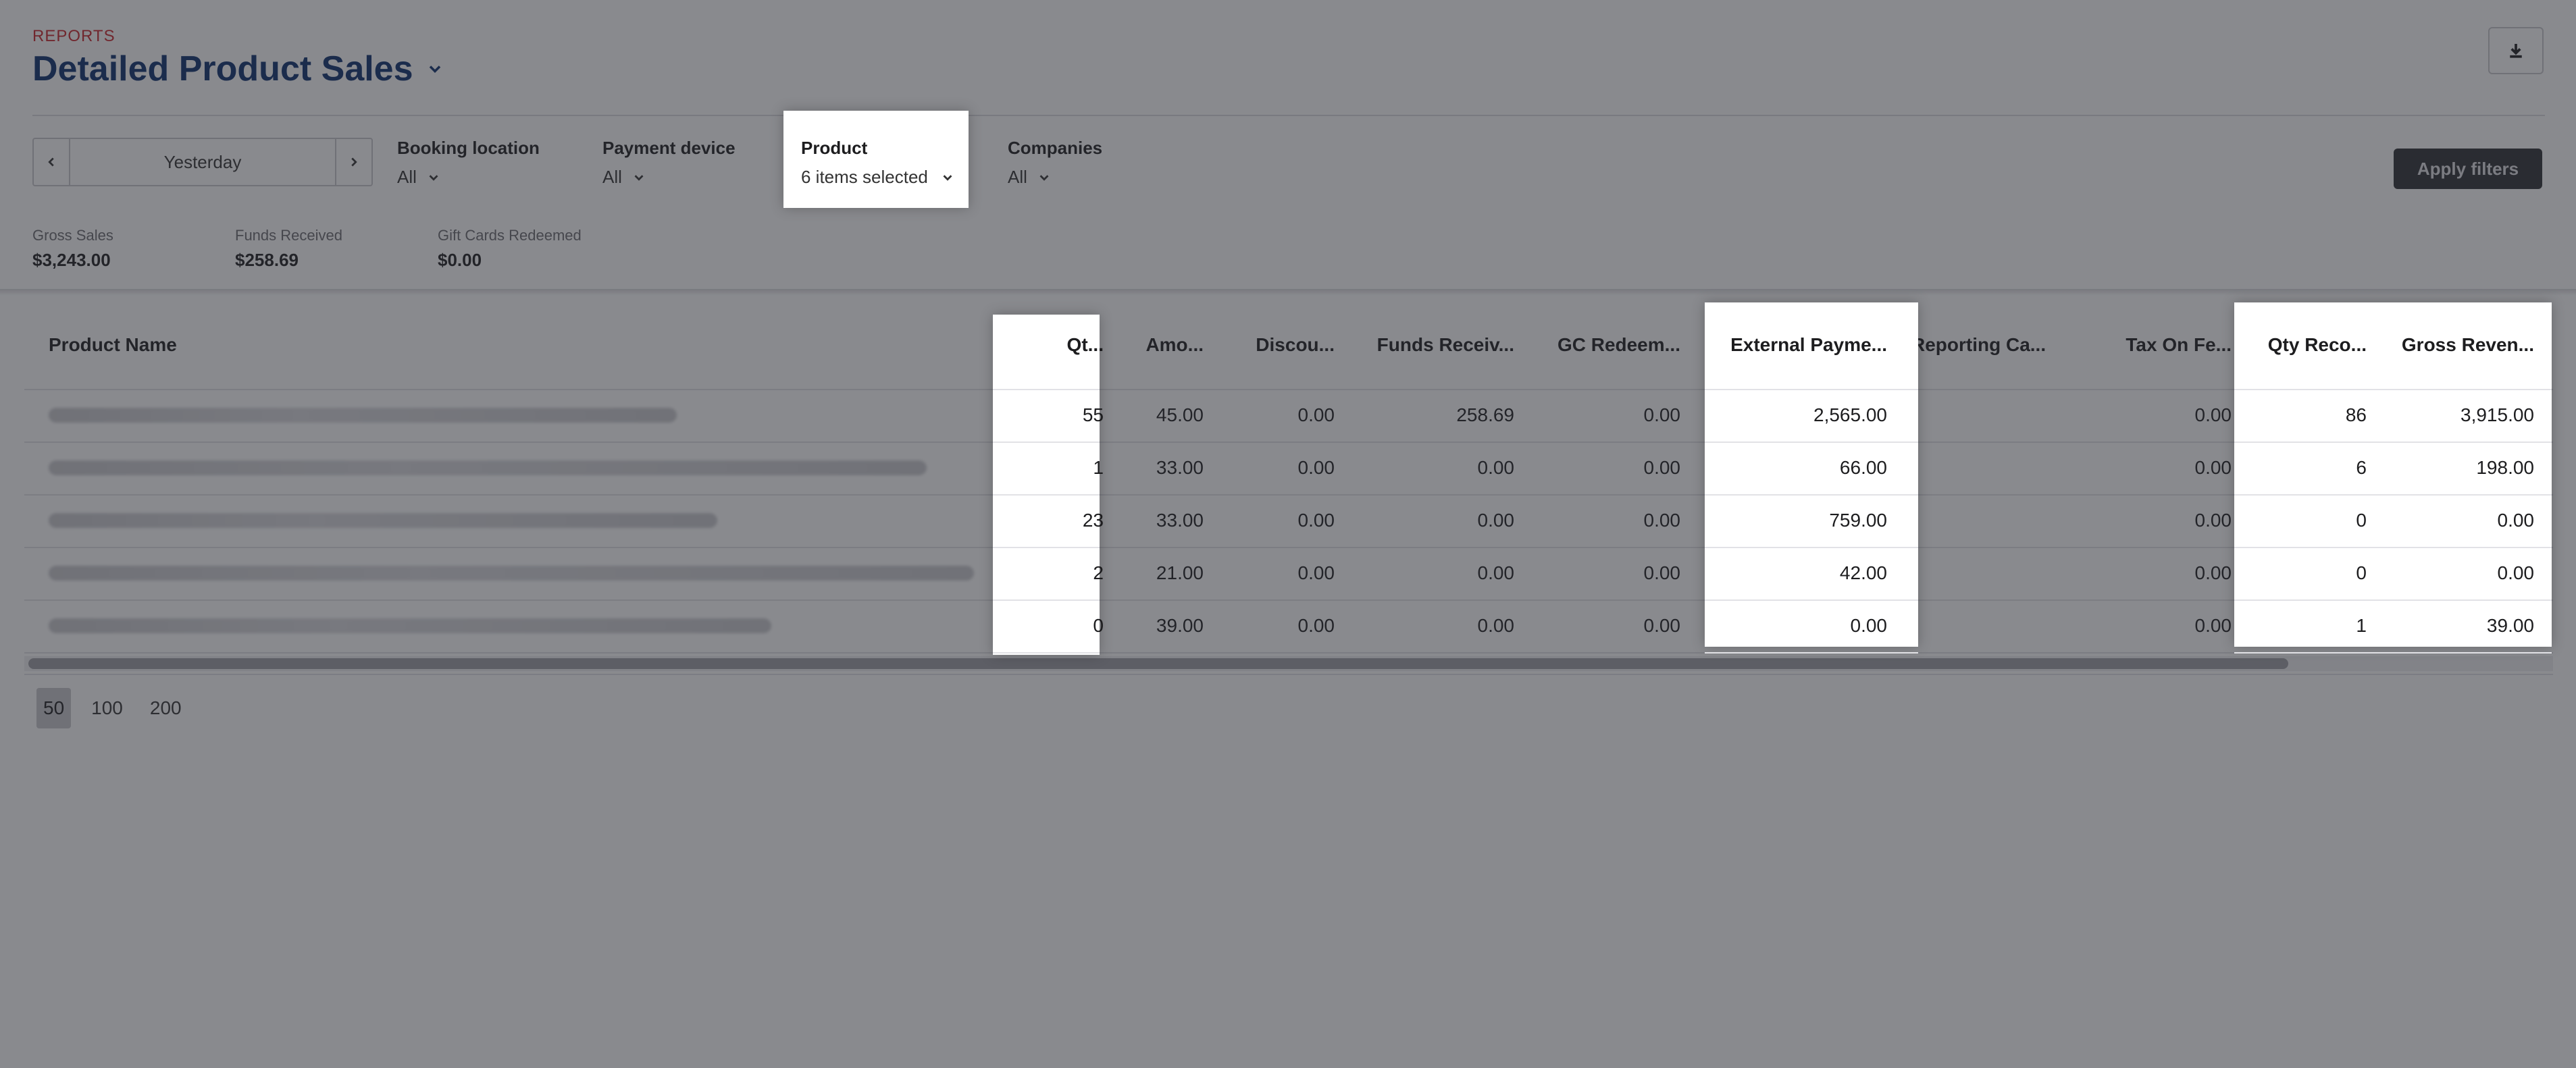 The height and width of the screenshot is (1068, 2576). I want to click on payment-device-filter: Payment device All, so click(669, 163).